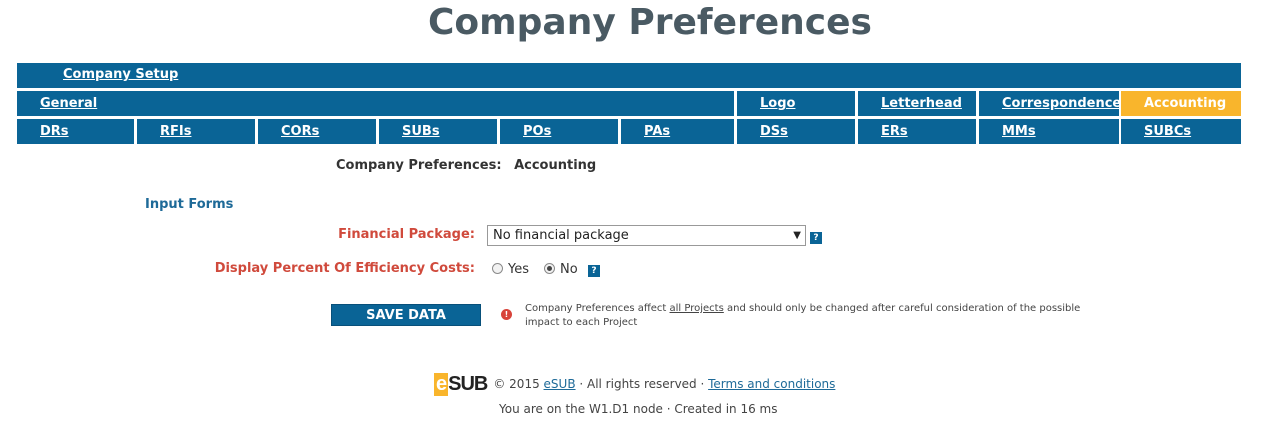  I want to click on warning-text-start: Company Preferences affect, so click(597, 308).